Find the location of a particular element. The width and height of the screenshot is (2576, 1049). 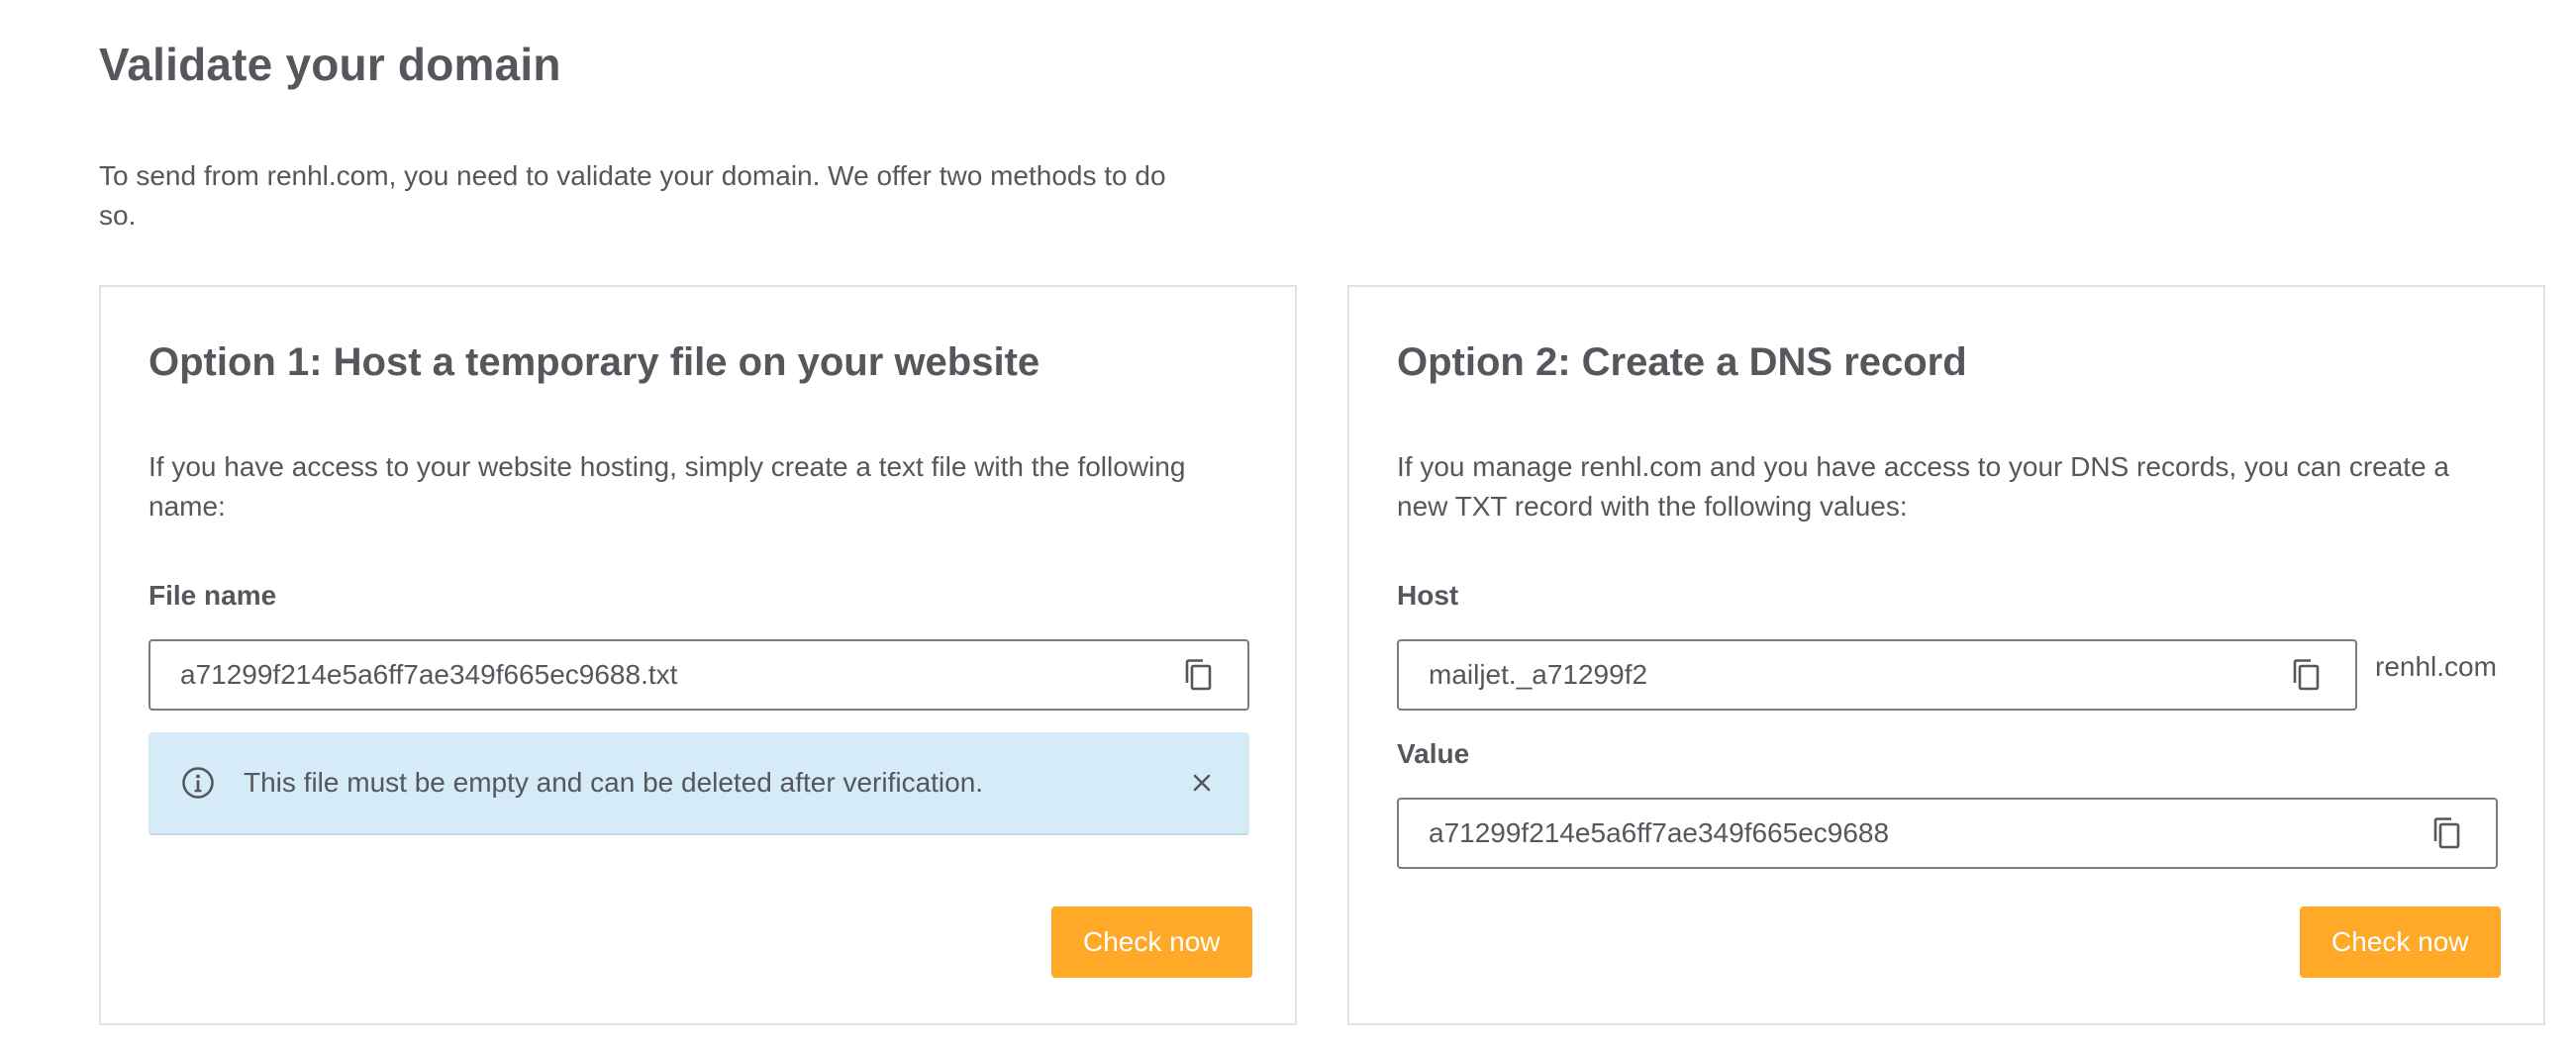

host-label: Host is located at coordinates (1428, 595).